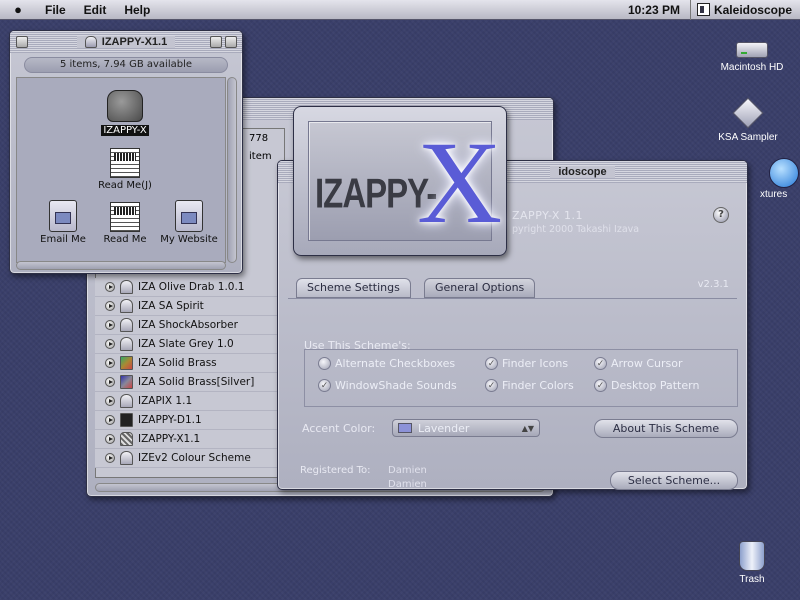 Image resolution: width=800 pixels, height=600 pixels. Describe the element at coordinates (125, 169) in the screenshot. I see `icon-read-me-j: Read Me(J)` at that location.